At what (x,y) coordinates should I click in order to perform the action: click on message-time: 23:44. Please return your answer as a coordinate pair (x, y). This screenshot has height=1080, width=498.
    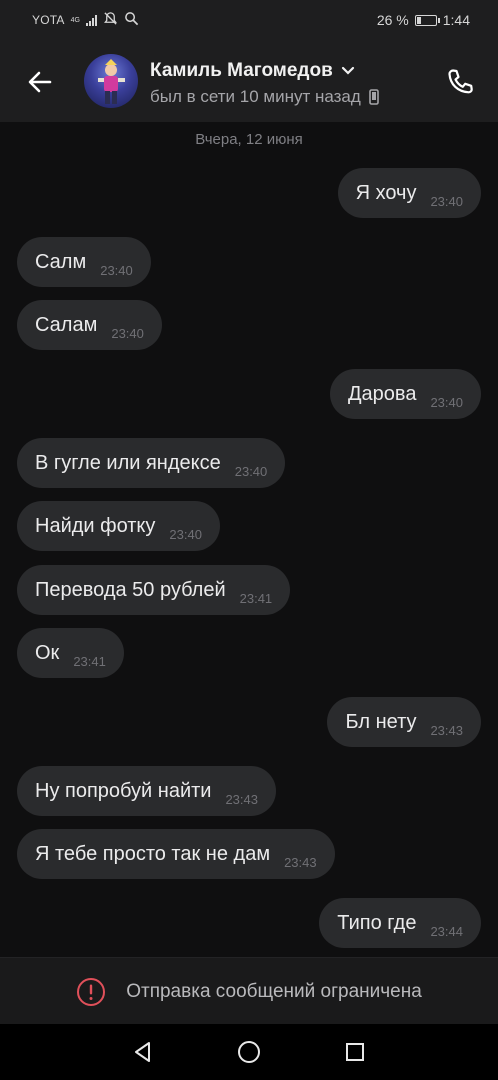
    Looking at the image, I should click on (446, 931).